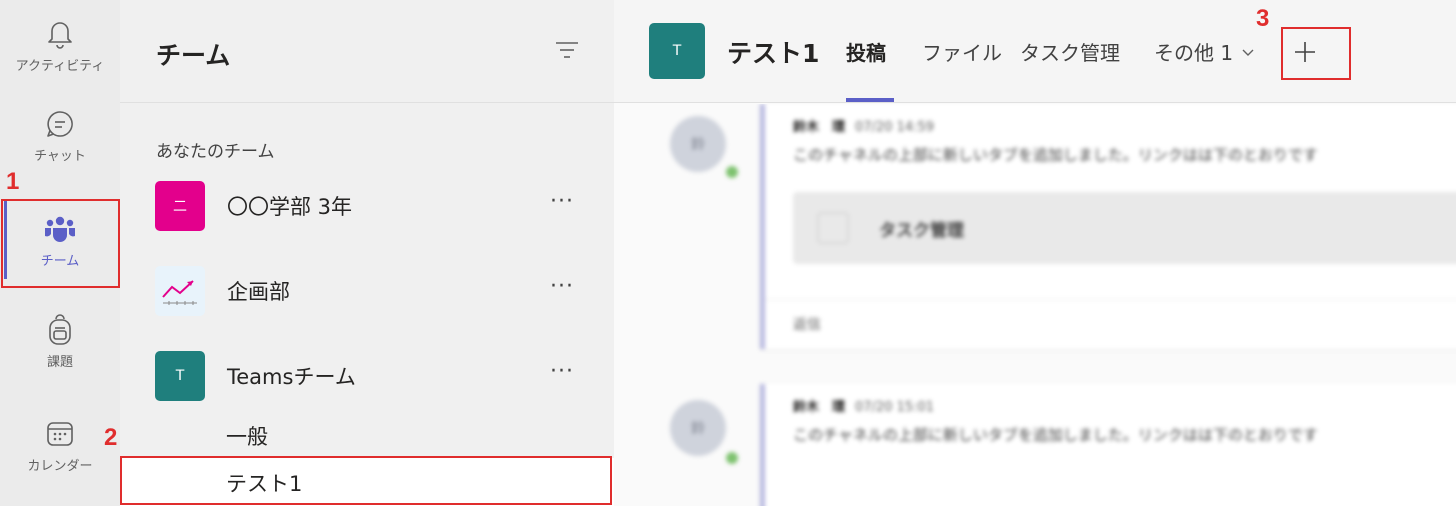  I want to click on team-name: 〇〇学部 3年, so click(290, 207).